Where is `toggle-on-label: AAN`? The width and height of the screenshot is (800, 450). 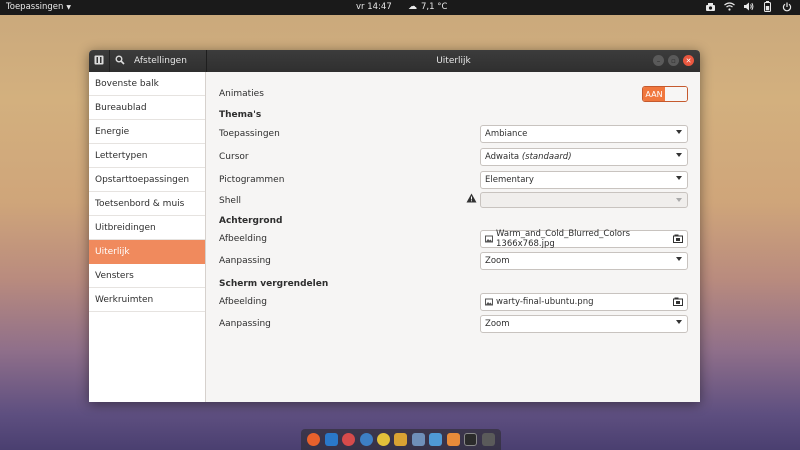
toggle-on-label: AAN is located at coordinates (654, 94).